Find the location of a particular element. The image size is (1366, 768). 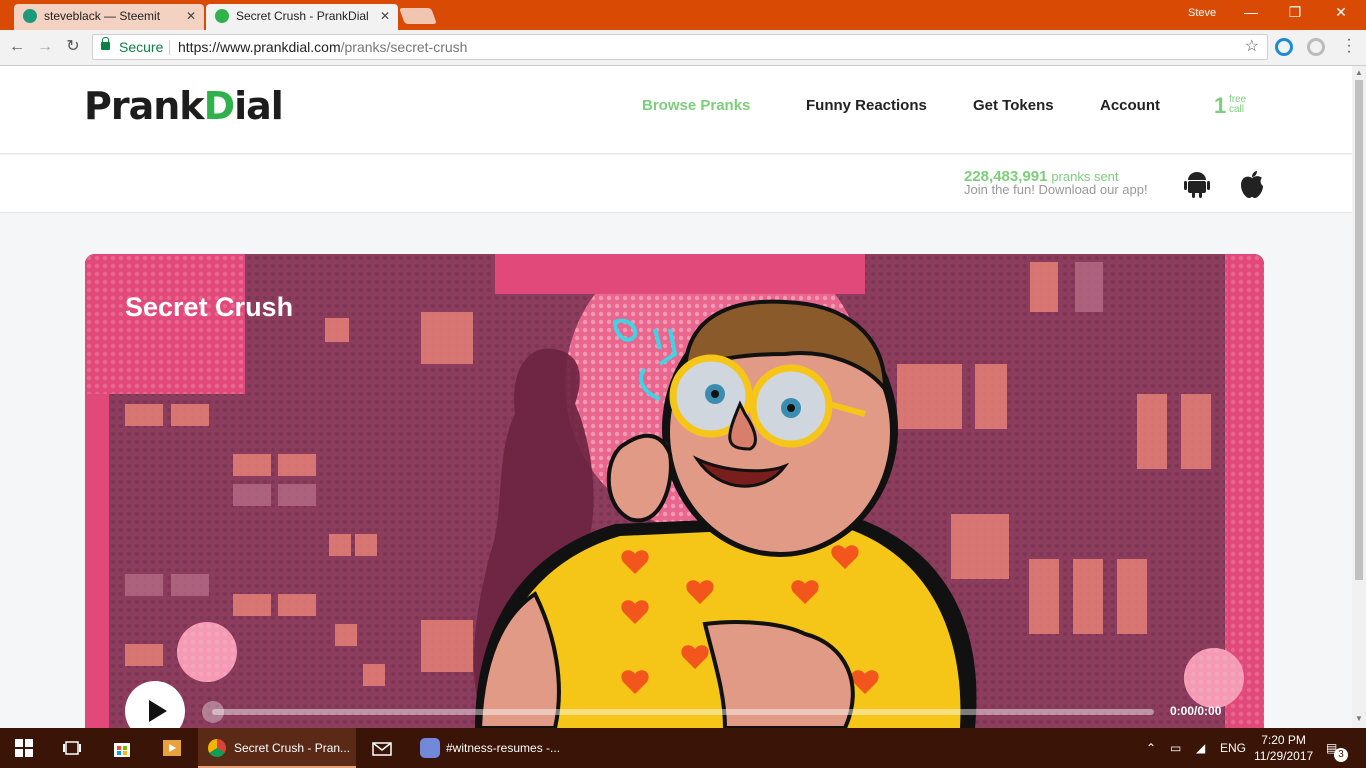

scrollbar-thumb is located at coordinates (1359, 330).